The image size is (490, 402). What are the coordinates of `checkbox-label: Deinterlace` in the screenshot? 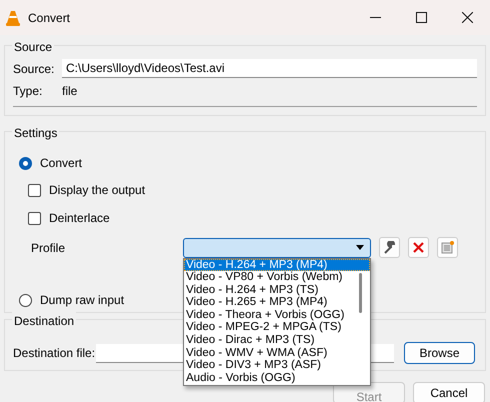 It's located at (79, 218).